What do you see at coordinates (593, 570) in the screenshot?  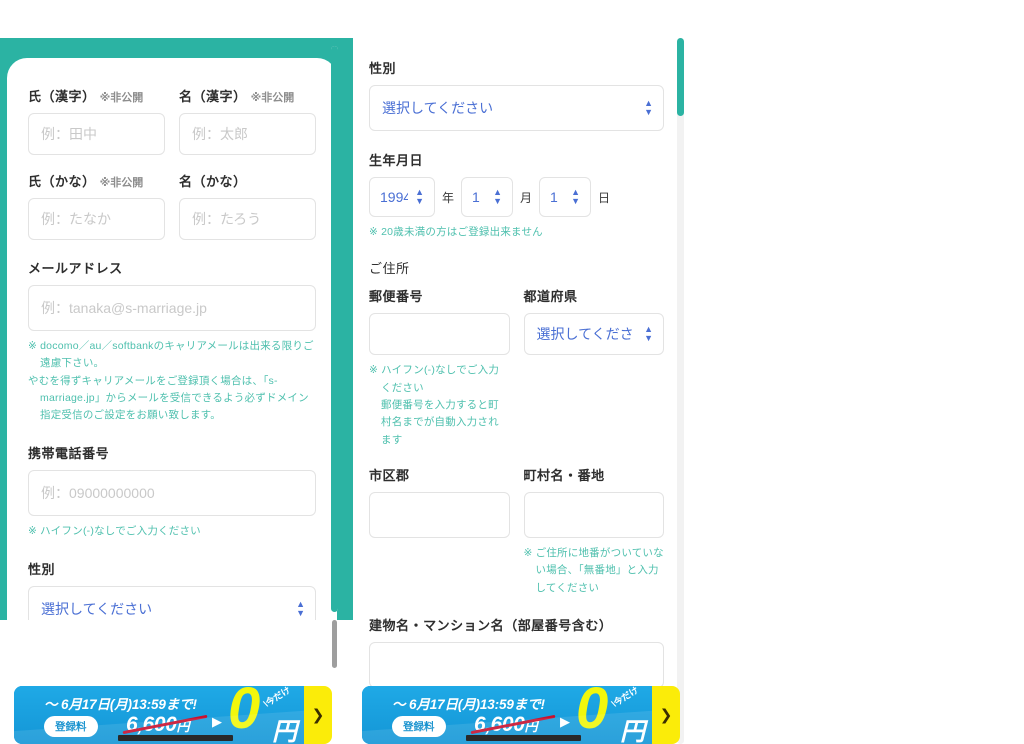 I see `town-note: ※ ご住所に地番がついていない場合、「無番地」と入力してください` at bounding box center [593, 570].